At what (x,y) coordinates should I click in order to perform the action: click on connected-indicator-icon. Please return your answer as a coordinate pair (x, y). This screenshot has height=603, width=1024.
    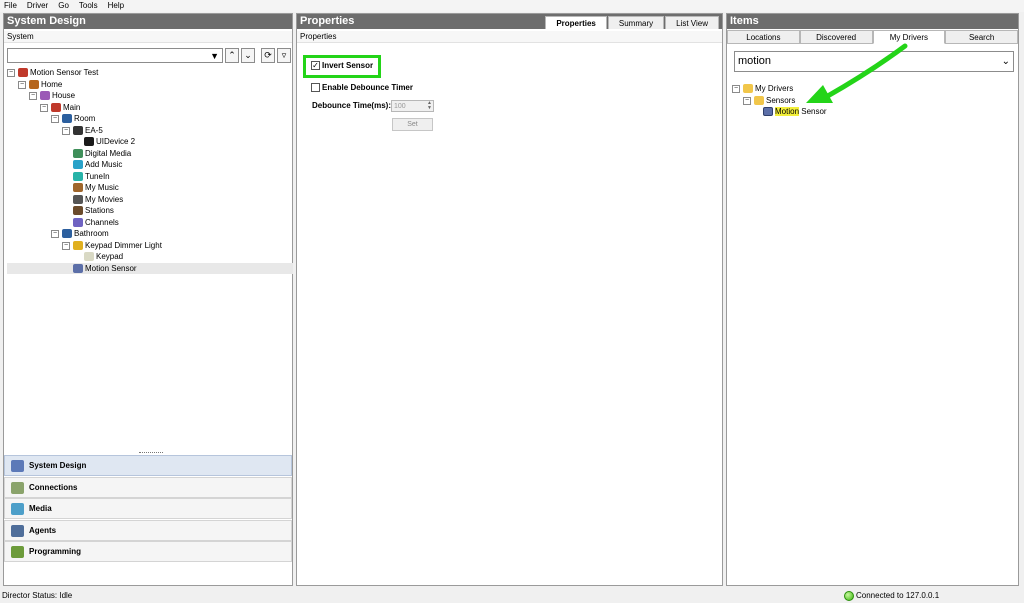
    Looking at the image, I should click on (849, 596).